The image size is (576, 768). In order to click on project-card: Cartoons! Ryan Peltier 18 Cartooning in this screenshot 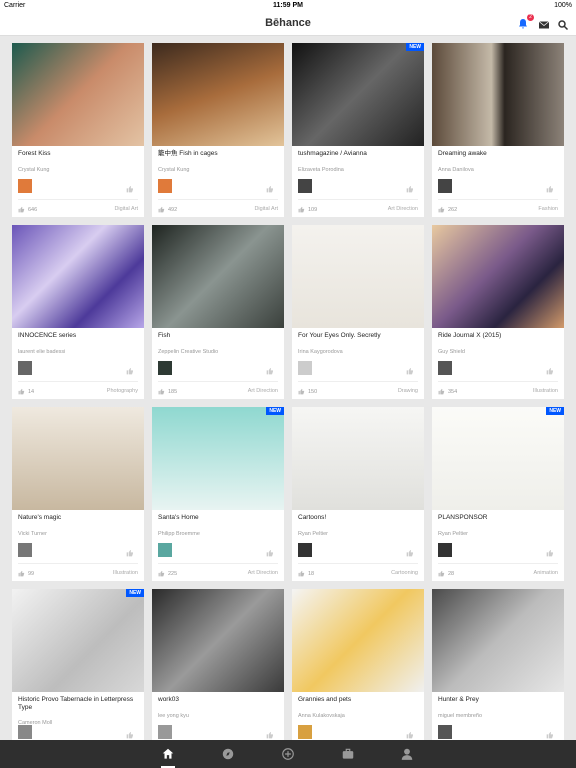, I will do `click(358, 494)`.